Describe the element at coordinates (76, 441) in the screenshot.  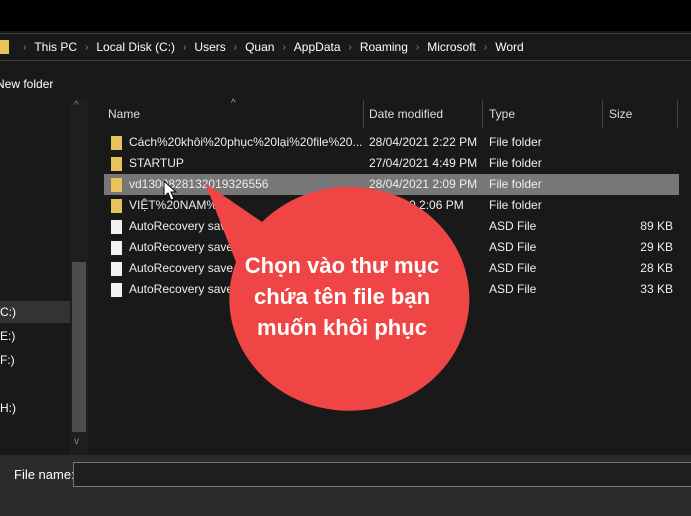
I see `scroll-down-icon: v` at that location.